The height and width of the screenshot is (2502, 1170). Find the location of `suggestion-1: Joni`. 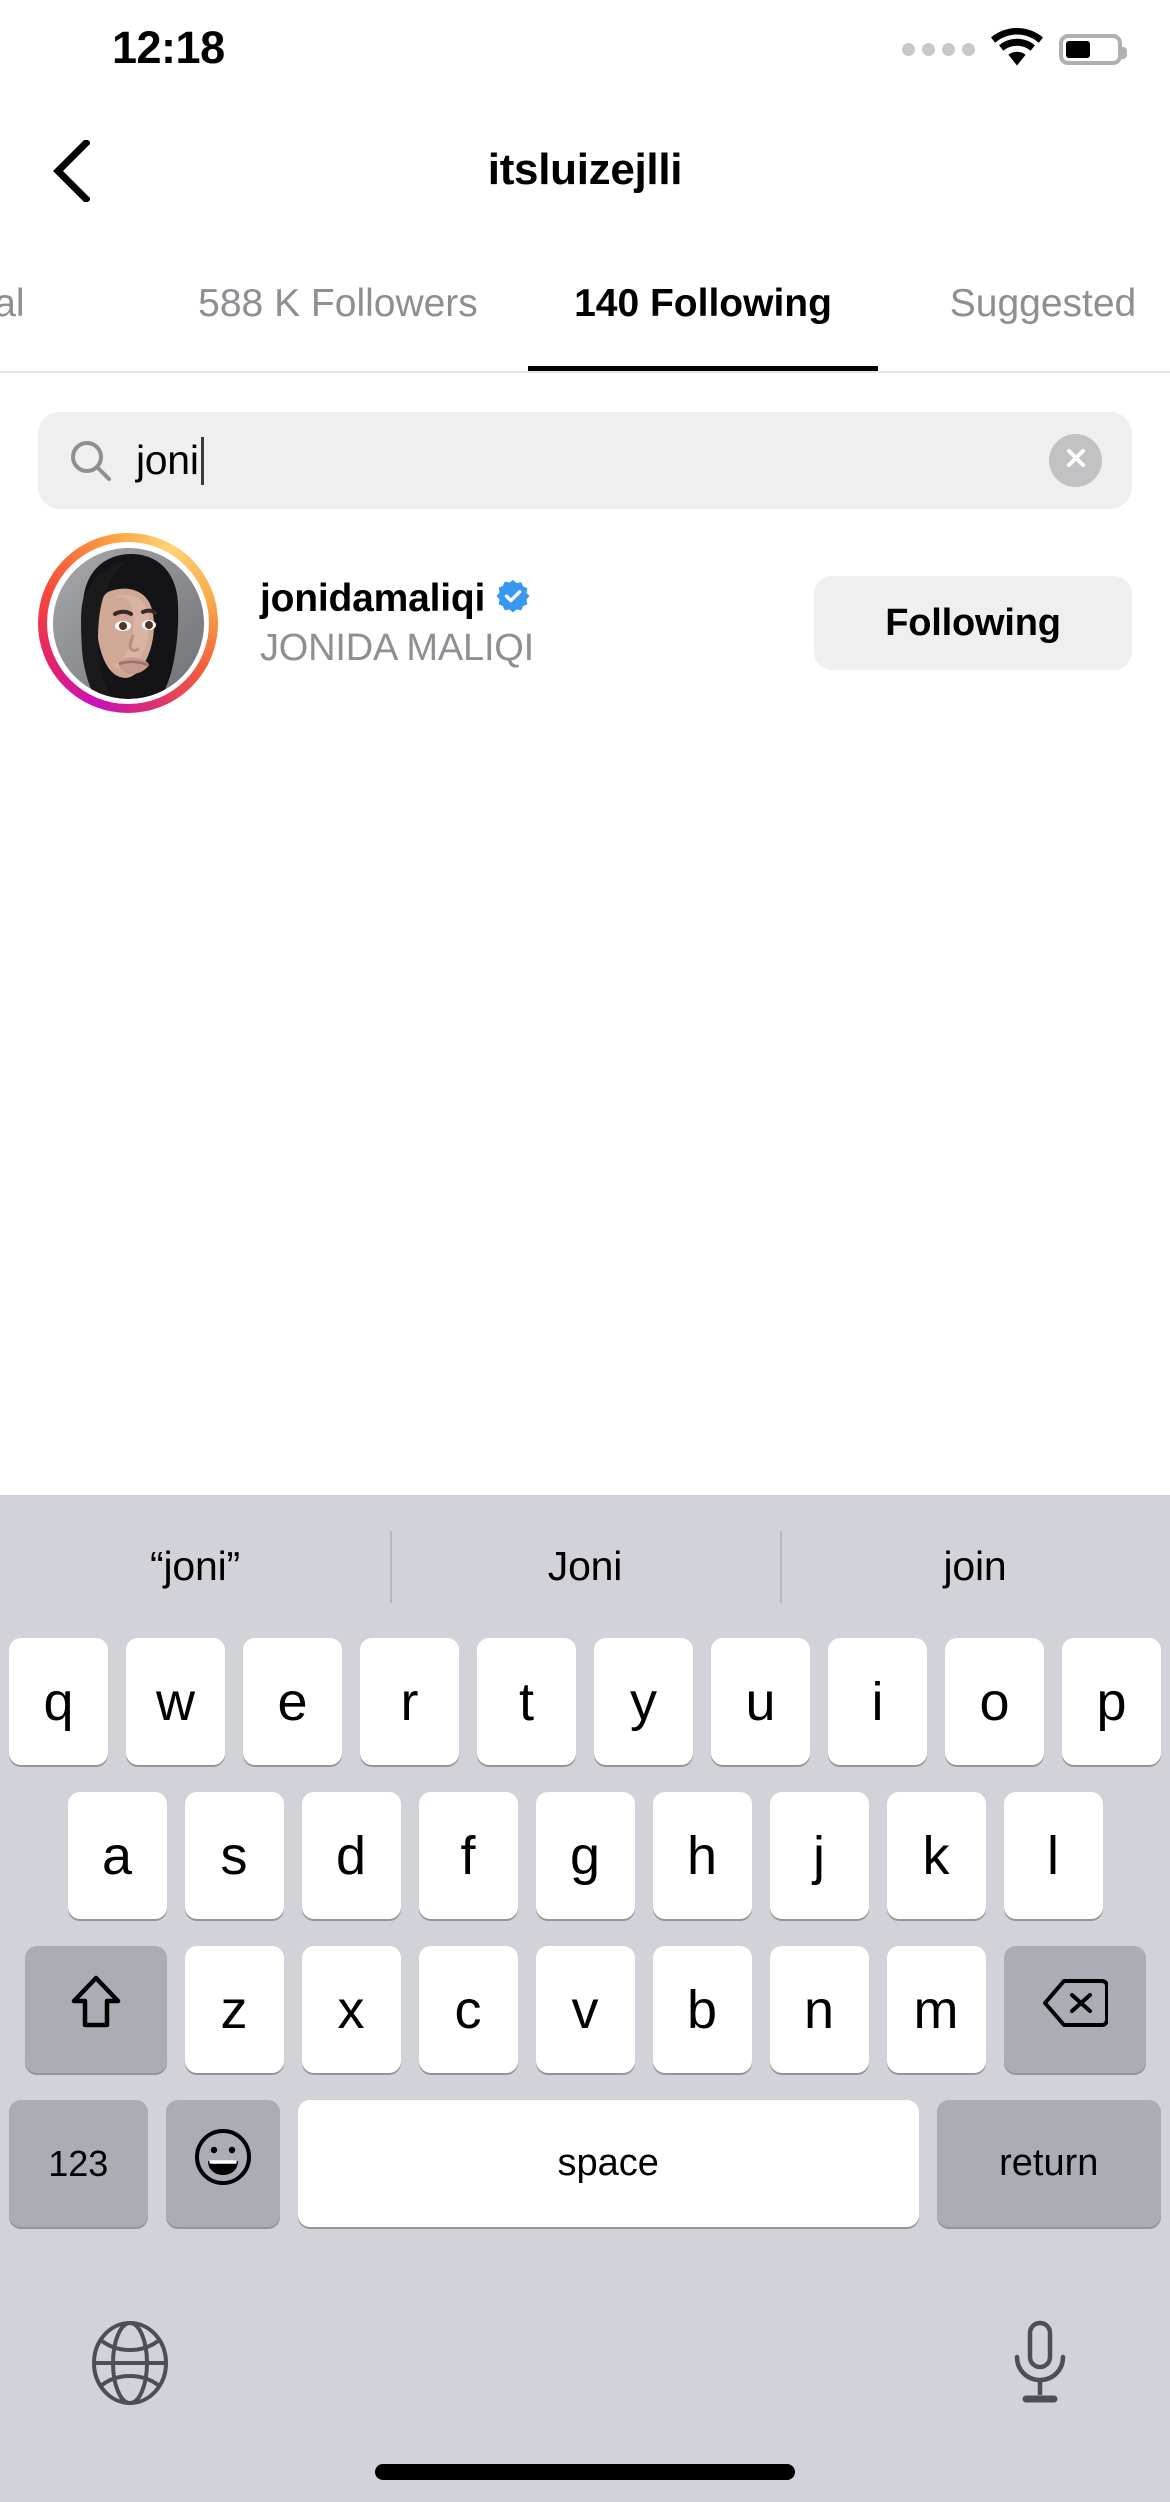

suggestion-1: Joni is located at coordinates (585, 1566).